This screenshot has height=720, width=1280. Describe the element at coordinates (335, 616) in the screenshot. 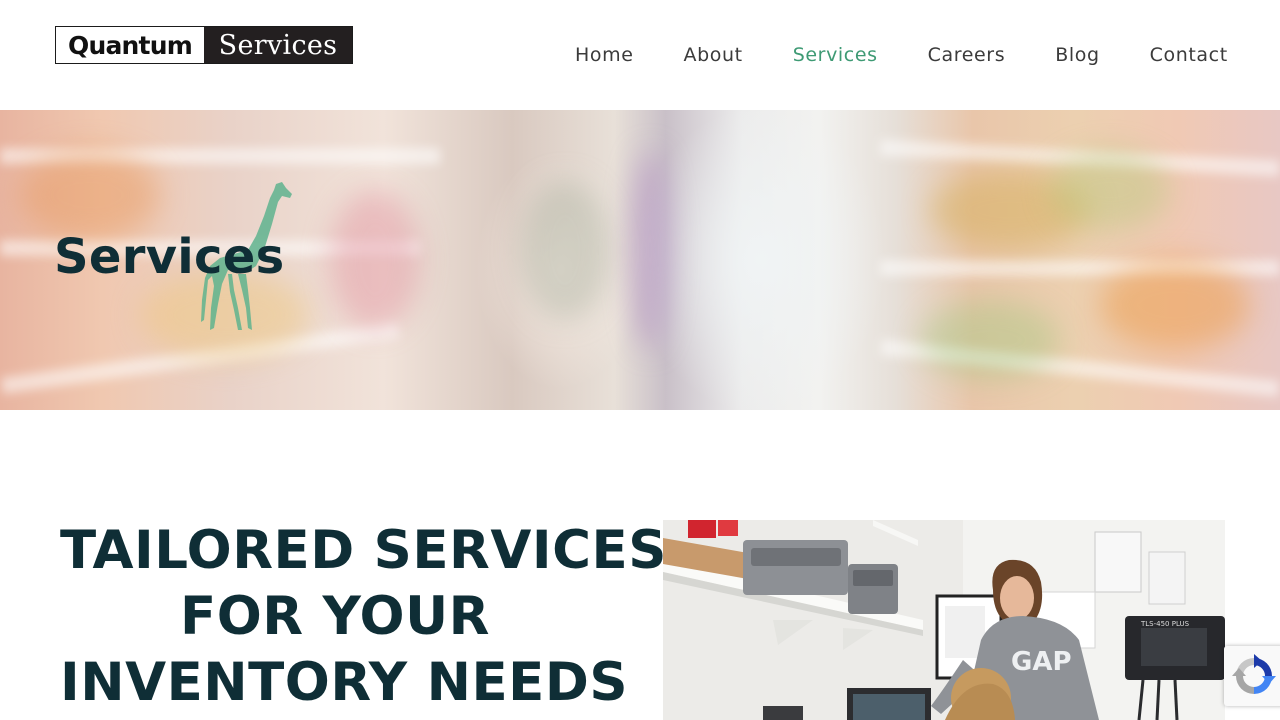

I see `headline-line-2: FOR YOUR` at that location.